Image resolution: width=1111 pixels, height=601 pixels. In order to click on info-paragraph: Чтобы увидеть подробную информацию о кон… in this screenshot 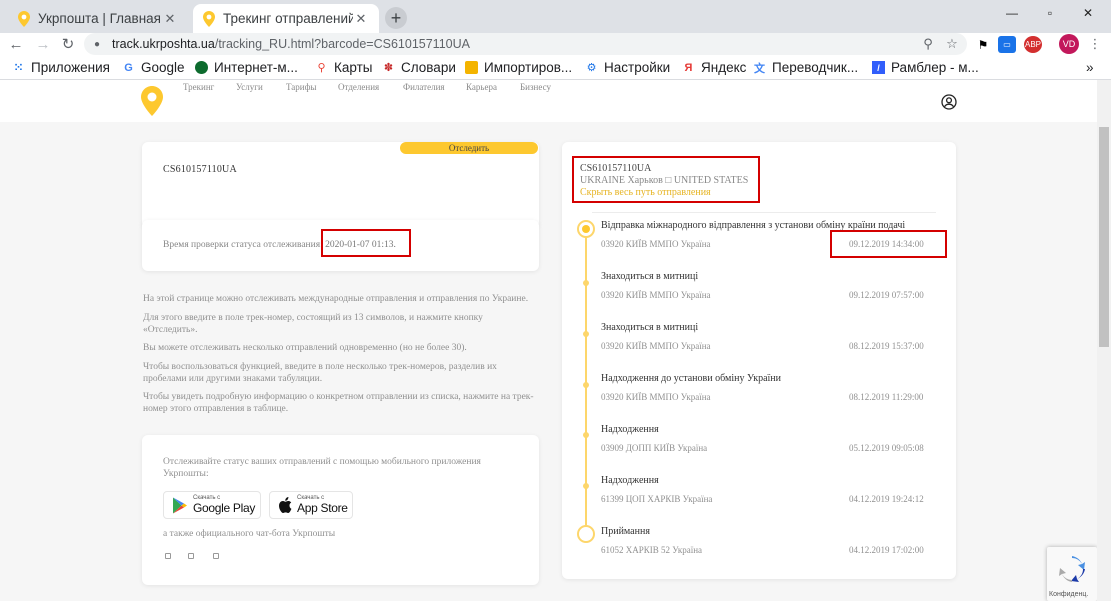, I will do `click(338, 403)`.